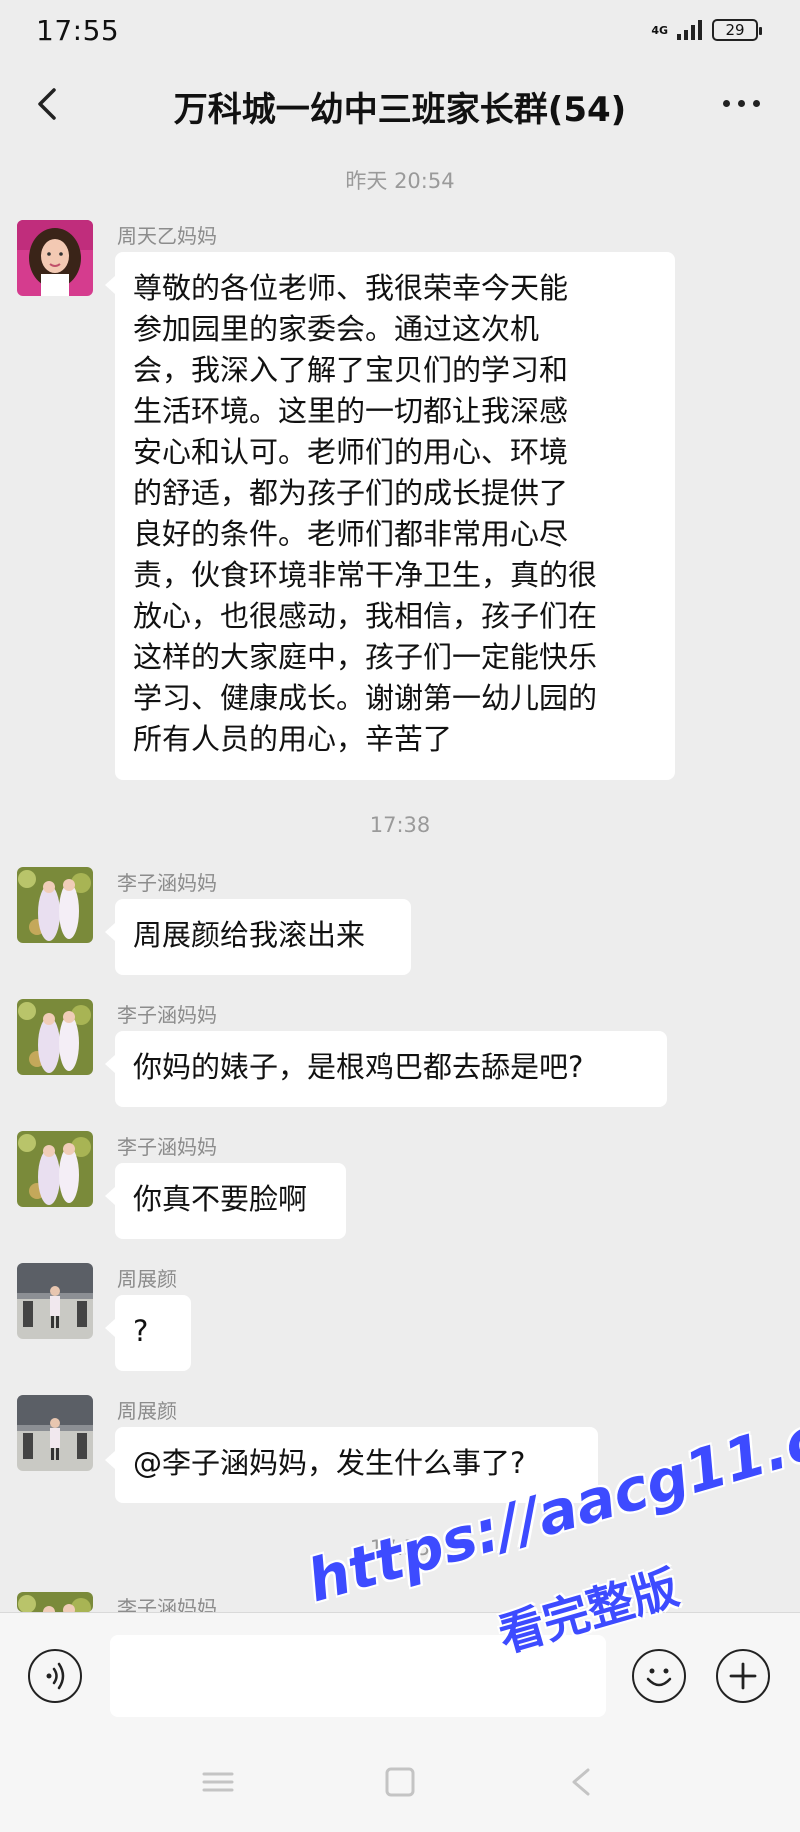 This screenshot has height=1832, width=800. I want to click on message-bubble: ?, so click(148, 1333).